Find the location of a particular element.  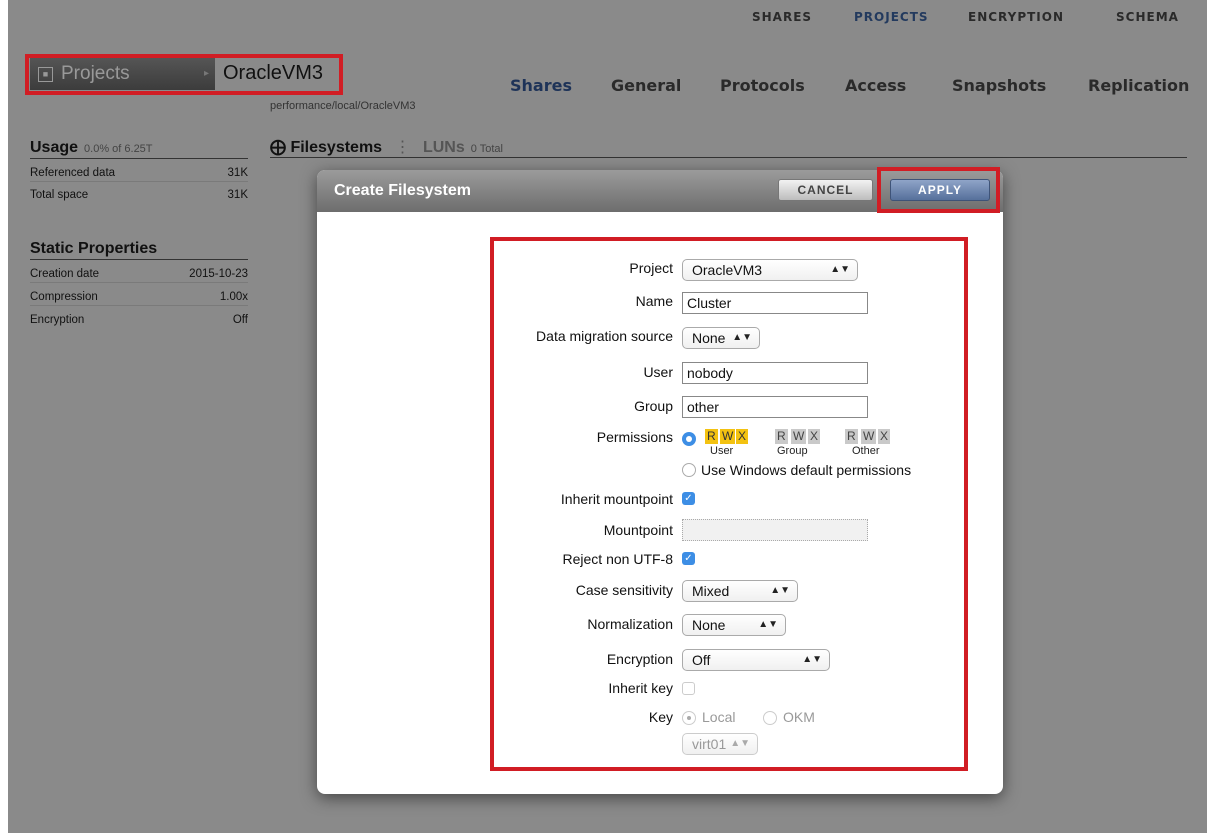

usage-summary: 0.0% of 6.25T is located at coordinates (118, 149).